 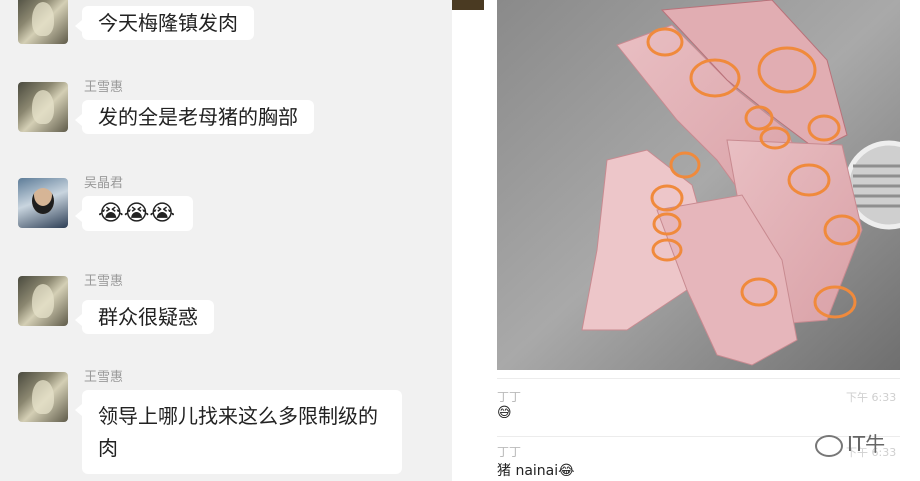 I want to click on watermark-text: IT牛, so click(x=866, y=444).